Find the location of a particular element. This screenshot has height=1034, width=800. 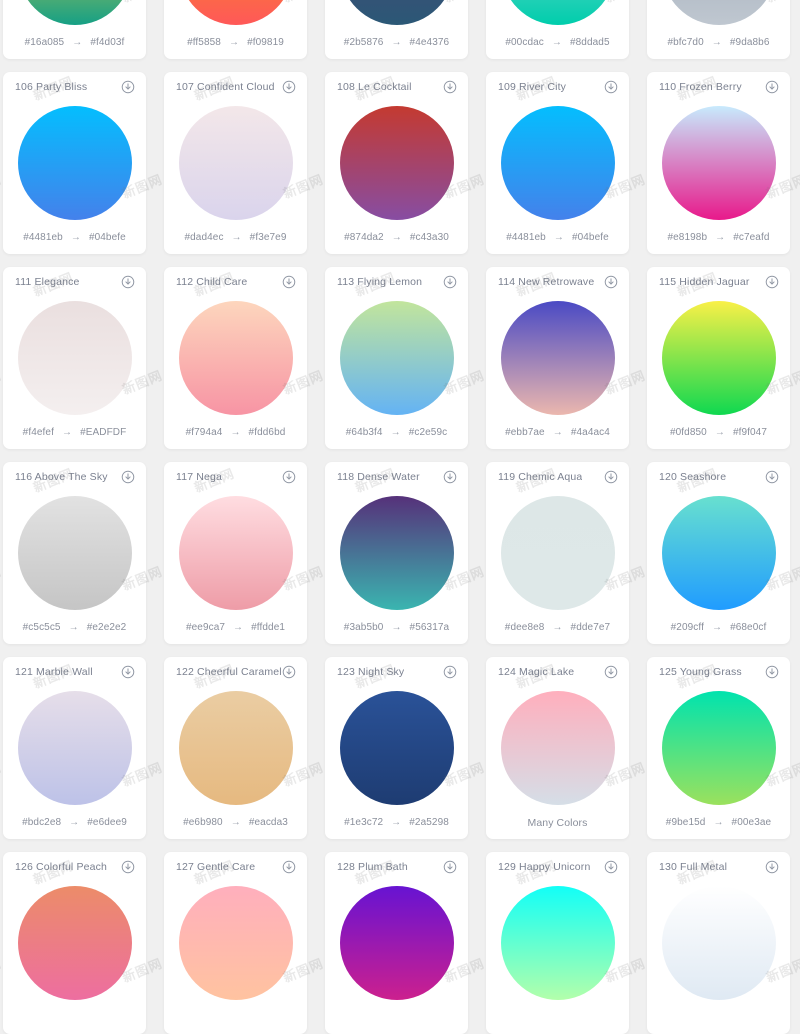

palette-card: 113 Flying Lemon #64b3f4 → #c2e59c is located at coordinates (396, 358).